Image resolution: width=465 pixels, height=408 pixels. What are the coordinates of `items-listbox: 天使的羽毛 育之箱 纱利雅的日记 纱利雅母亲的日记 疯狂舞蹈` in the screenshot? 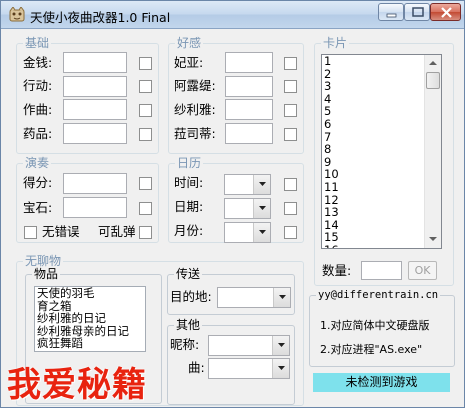 It's located at (90, 319).